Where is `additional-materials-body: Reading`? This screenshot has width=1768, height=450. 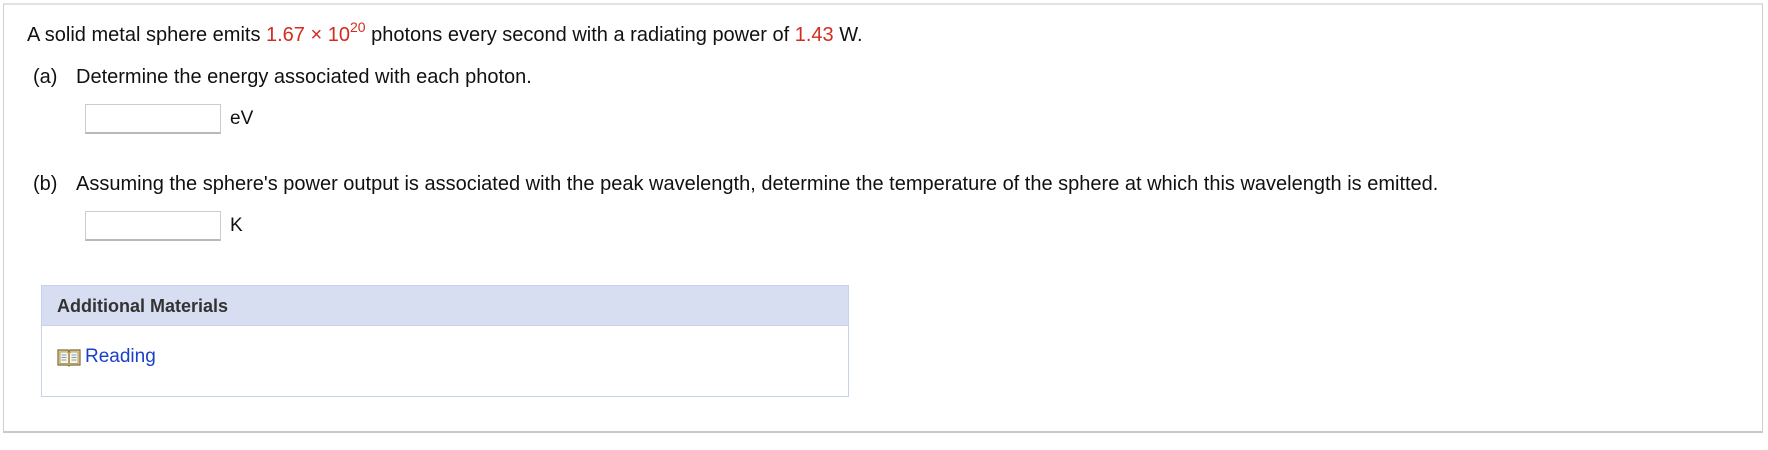
additional-materials-body: Reading is located at coordinates (445, 361).